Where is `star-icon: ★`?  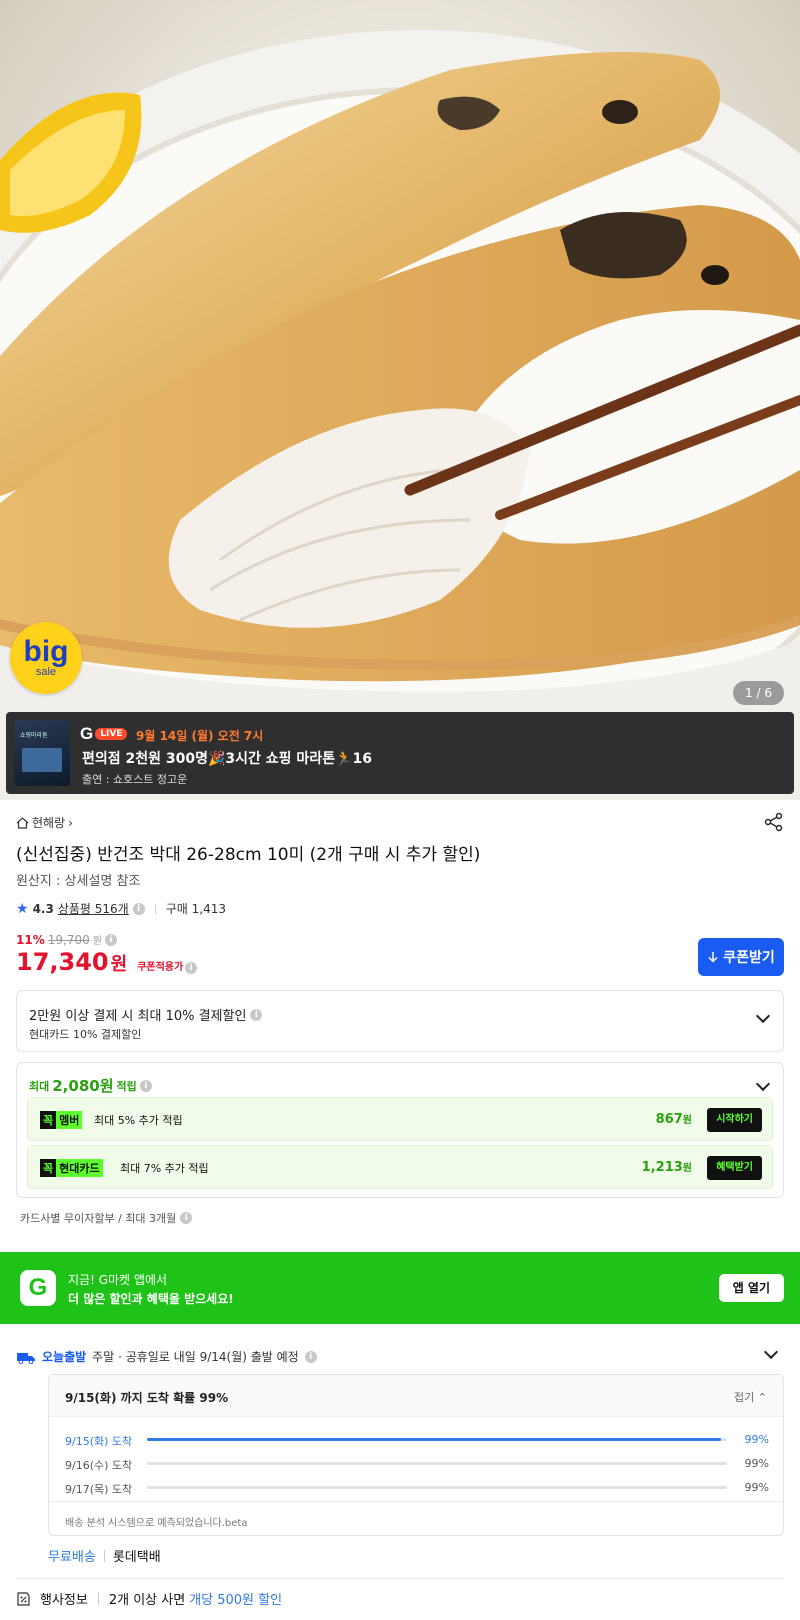 star-icon: ★ is located at coordinates (22, 908).